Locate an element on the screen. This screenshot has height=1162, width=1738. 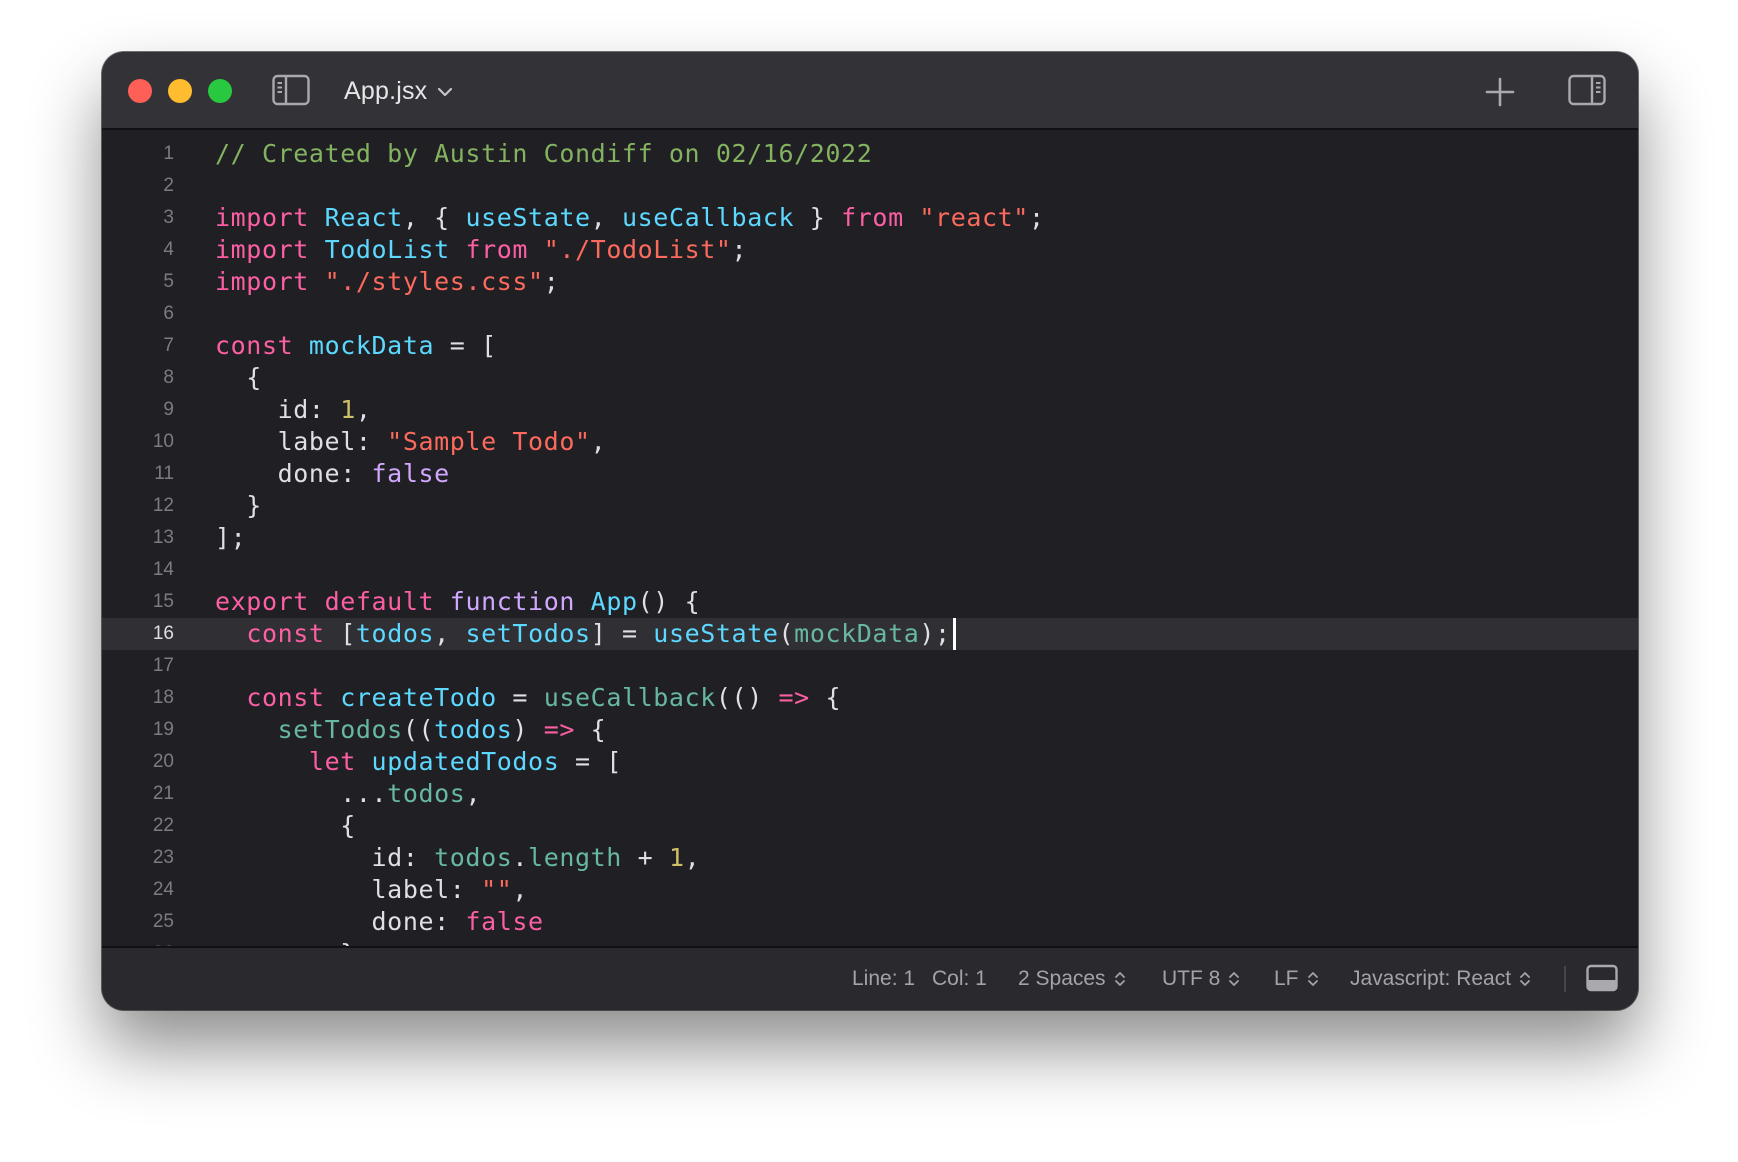
zoom-button is located at coordinates (220, 91).